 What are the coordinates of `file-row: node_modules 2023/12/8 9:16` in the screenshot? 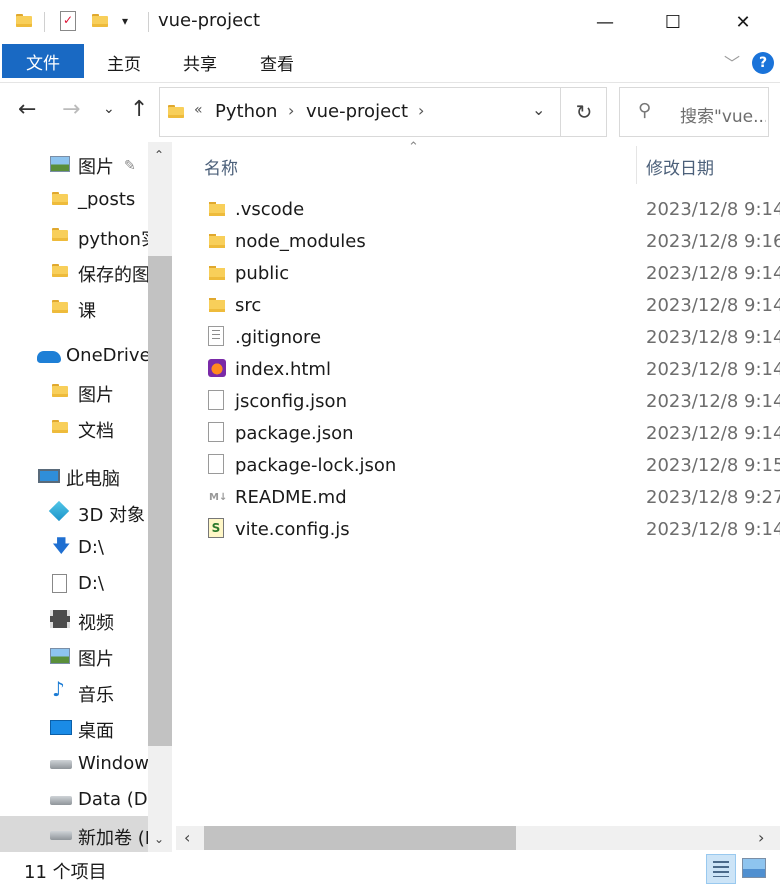 It's located at (478, 242).